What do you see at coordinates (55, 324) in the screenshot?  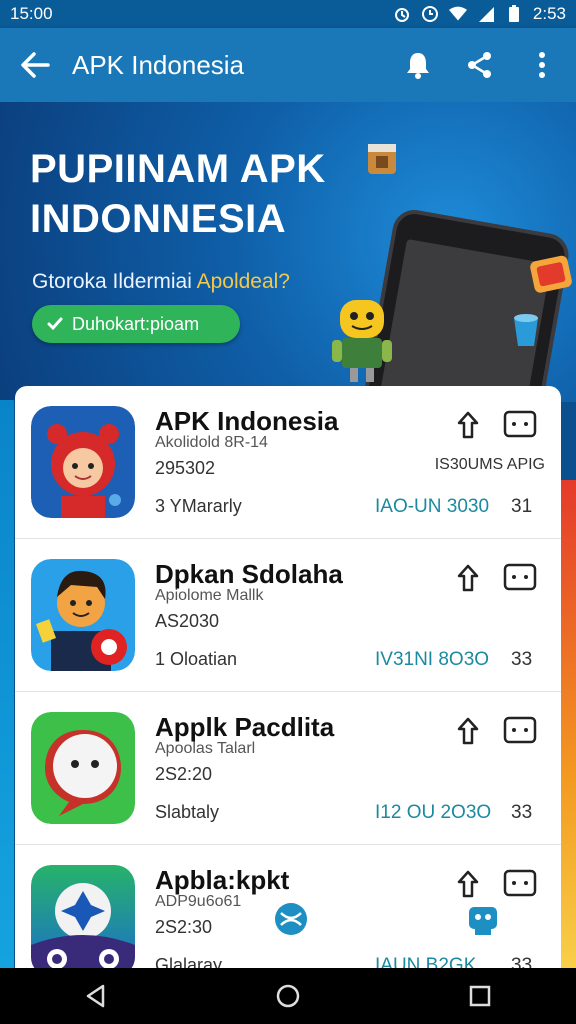 I see `check-icon` at bounding box center [55, 324].